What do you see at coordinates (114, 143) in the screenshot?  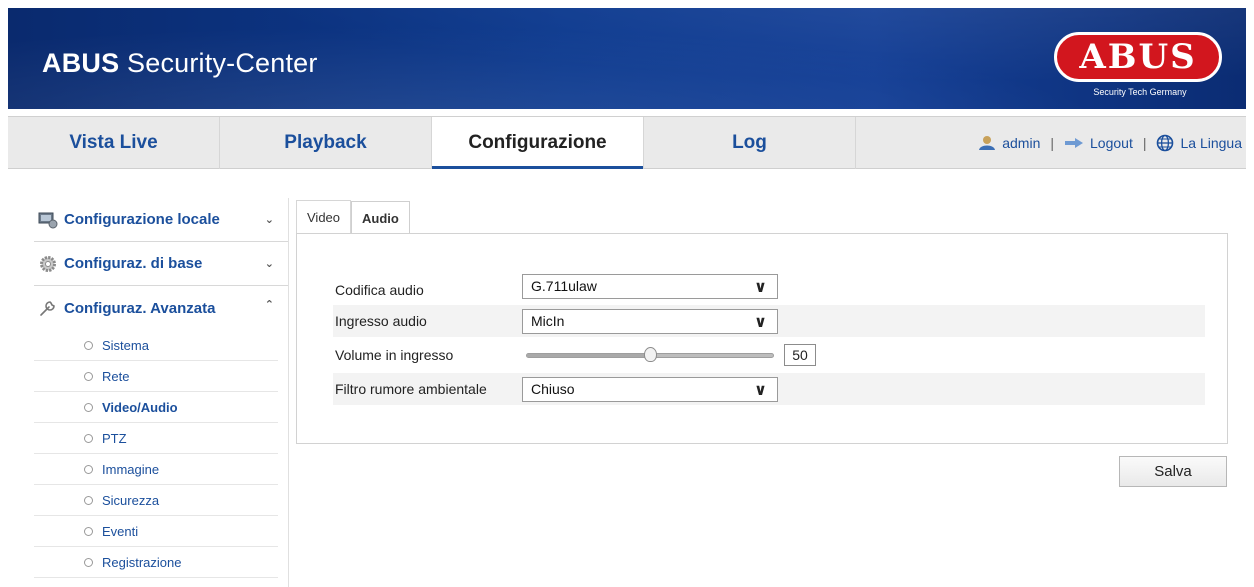 I see `tab-vista-live: Vista Live` at bounding box center [114, 143].